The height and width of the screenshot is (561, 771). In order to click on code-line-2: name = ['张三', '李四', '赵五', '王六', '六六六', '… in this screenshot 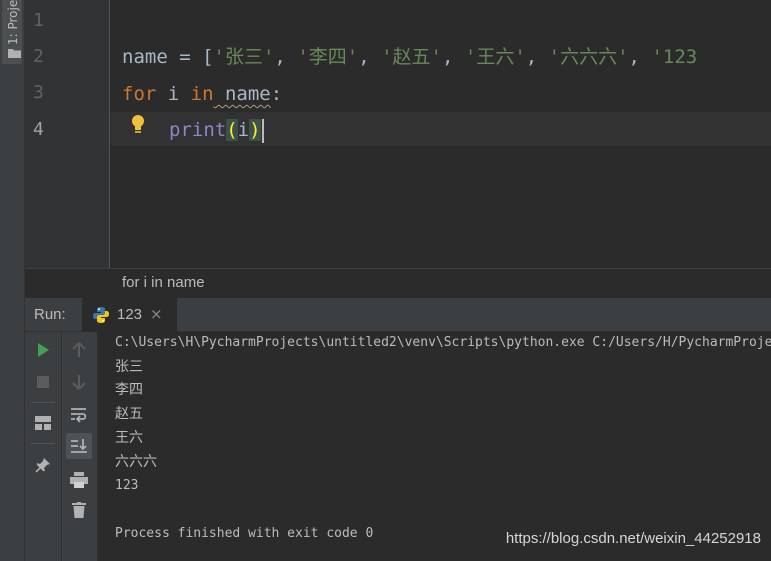, I will do `click(409, 57)`.